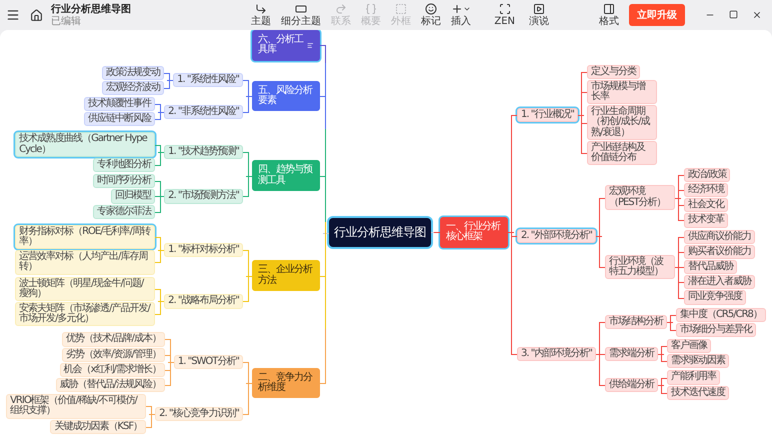 Image resolution: width=772 pixels, height=435 pixels. Describe the element at coordinates (124, 181) in the screenshot. I see `subtopic-node: 时间序列分析` at that location.